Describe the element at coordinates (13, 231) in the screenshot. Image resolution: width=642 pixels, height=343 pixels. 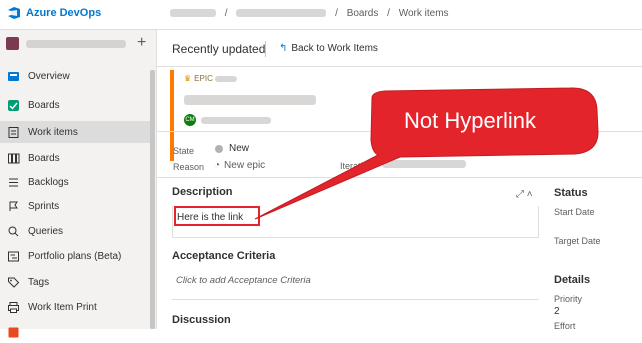
I see `query-icon` at that location.